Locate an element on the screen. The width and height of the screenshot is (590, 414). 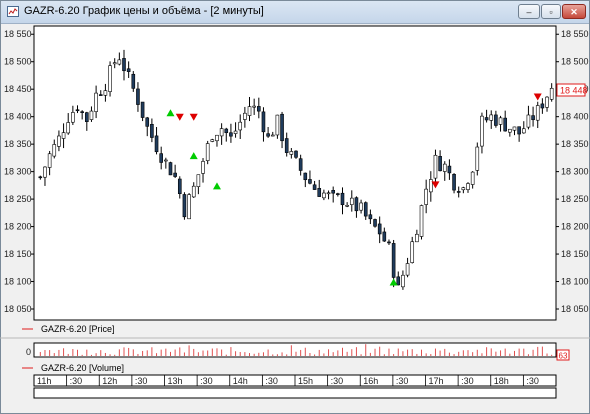
time-tick-label: 15h is located at coordinates (305, 381).